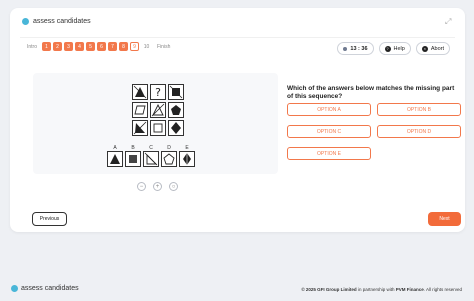 The height and width of the screenshot is (301, 474). Describe the element at coordinates (419, 131) in the screenshot. I see `option-d-button: OPTION D` at that location.